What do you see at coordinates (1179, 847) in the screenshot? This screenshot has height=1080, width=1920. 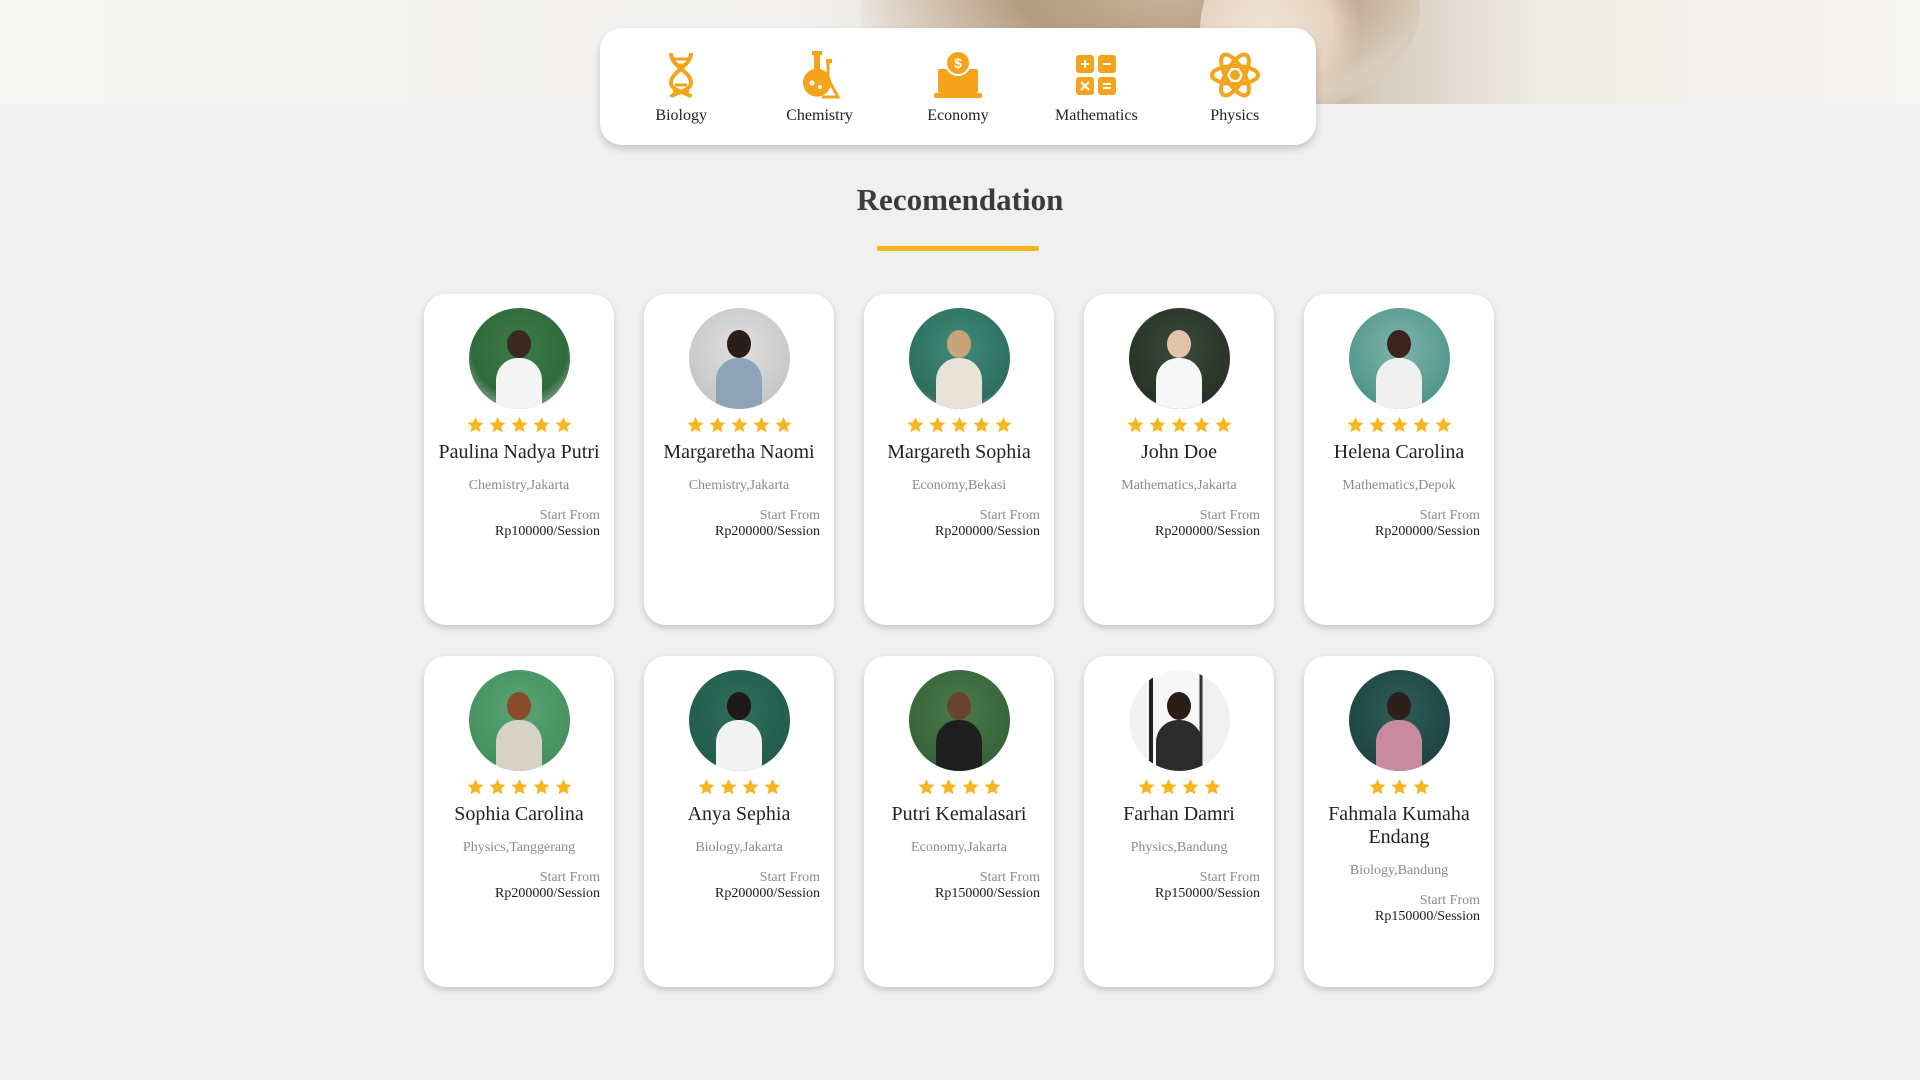 I see `tutor-location: Physics,Bandung` at bounding box center [1179, 847].